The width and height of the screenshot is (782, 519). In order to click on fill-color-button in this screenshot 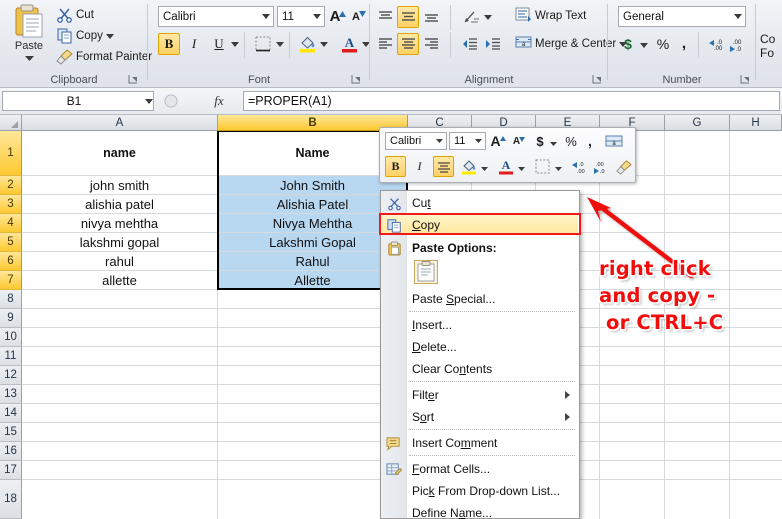, I will do `click(307, 44)`.